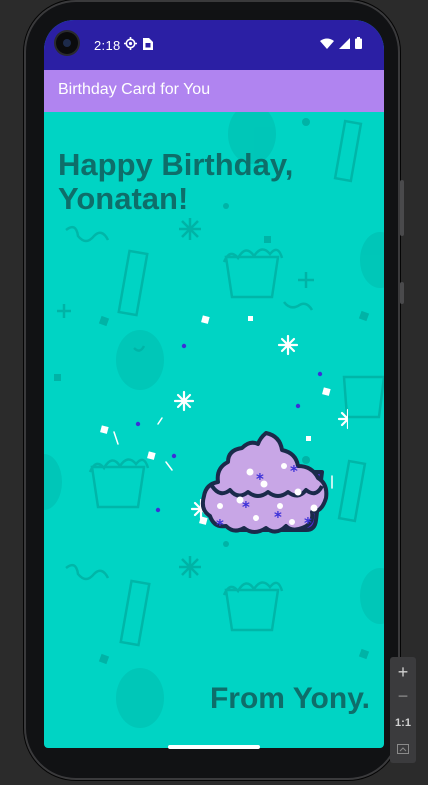 Image resolution: width=428 pixels, height=785 pixels. Describe the element at coordinates (289, 698) in the screenshot. I see `signature-text: From Yony.` at that location.